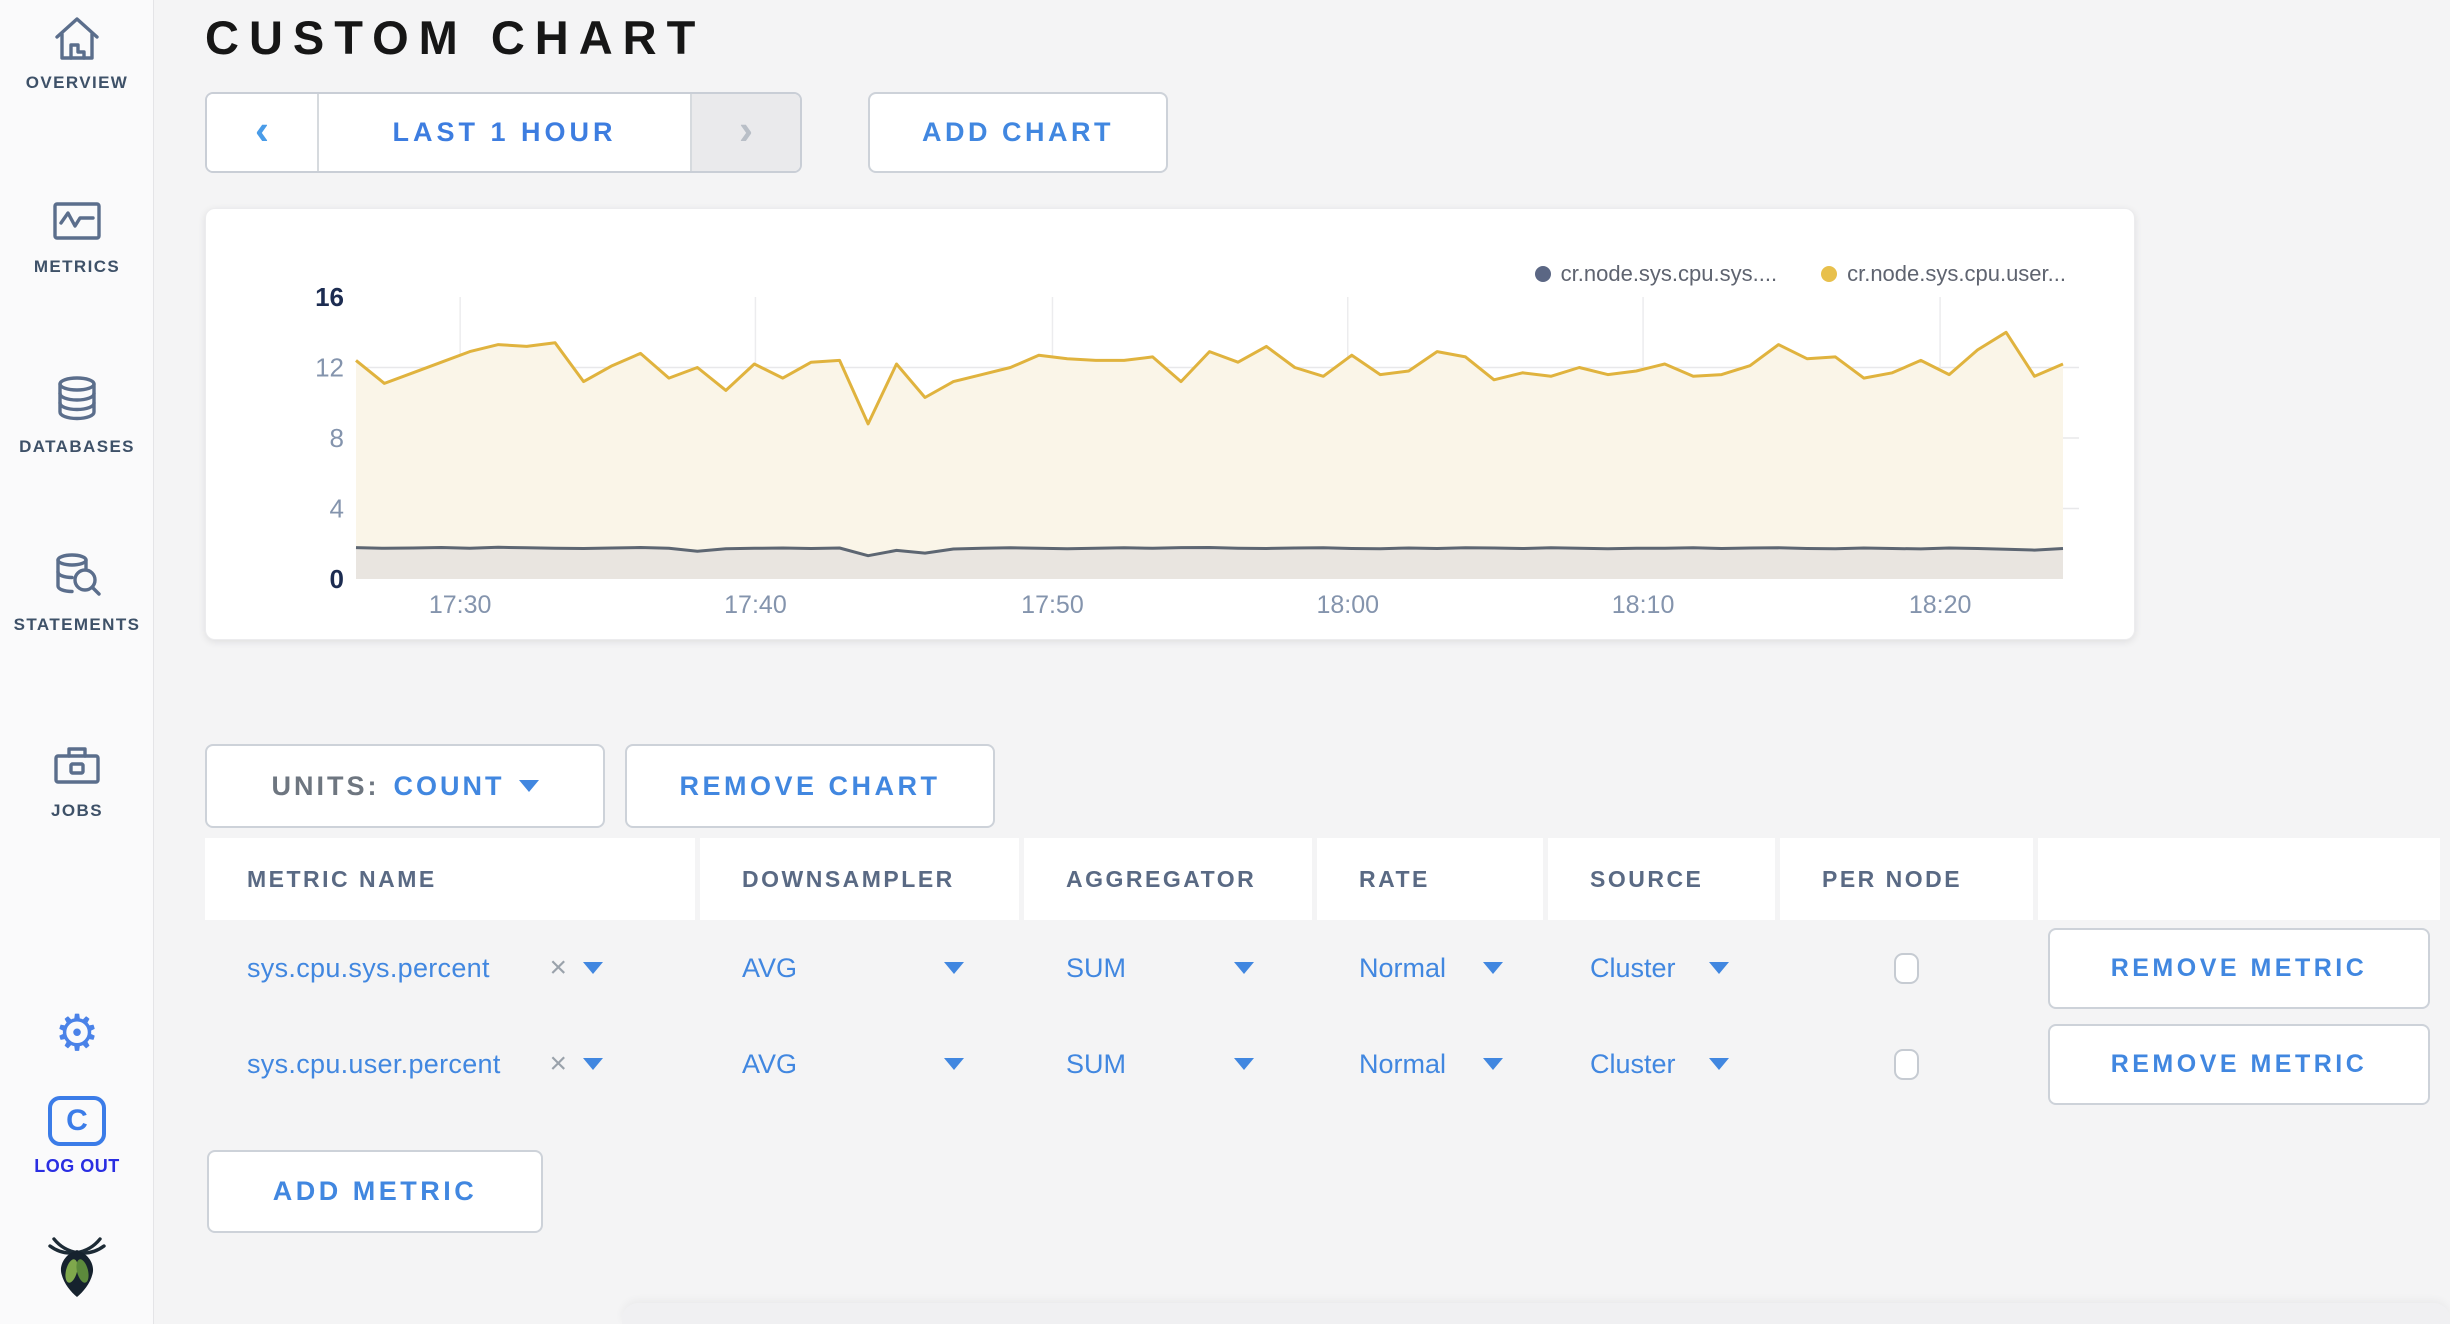 Image resolution: width=2450 pixels, height=1324 pixels. I want to click on sidebar-item-metrics: METRICS, so click(77, 236).